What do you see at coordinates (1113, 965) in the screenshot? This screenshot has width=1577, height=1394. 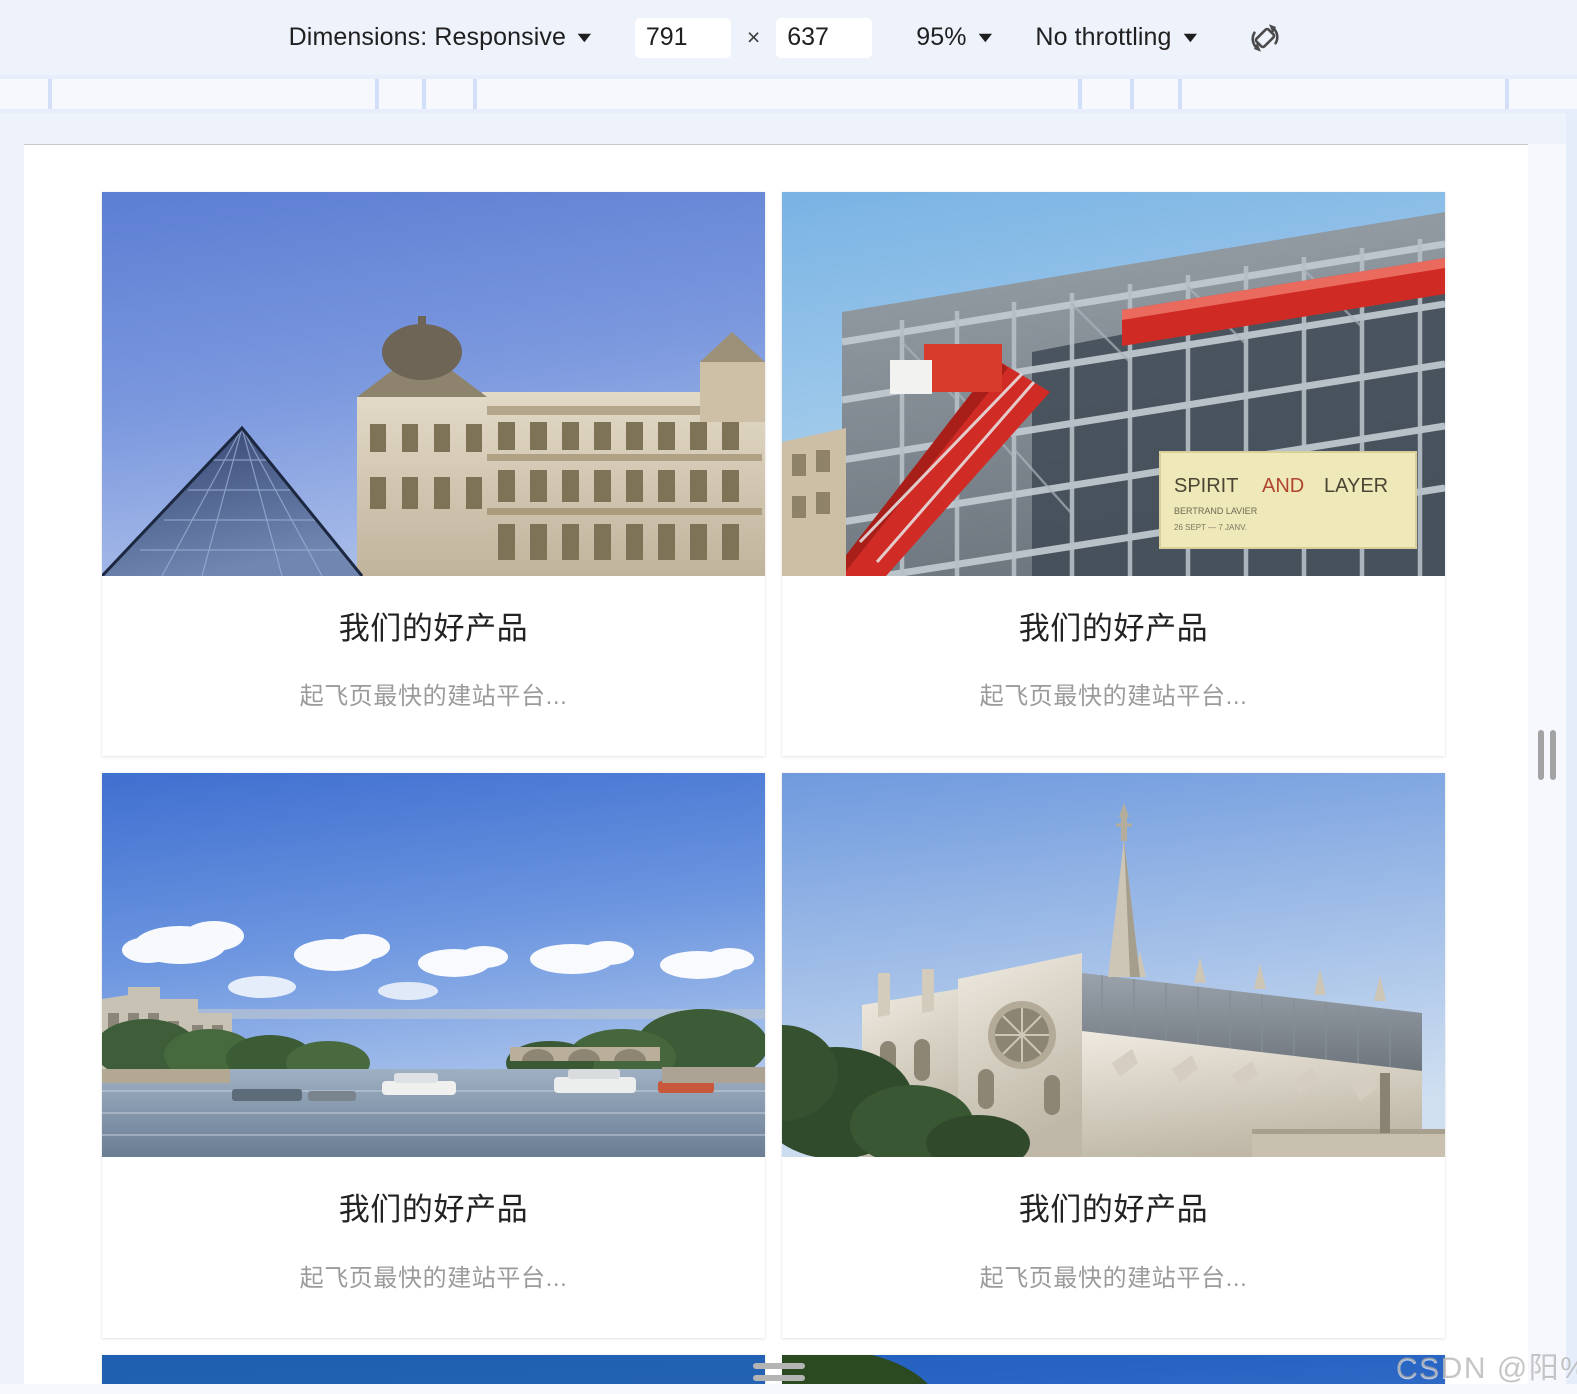 I see `notre-dame-photo` at bounding box center [1113, 965].